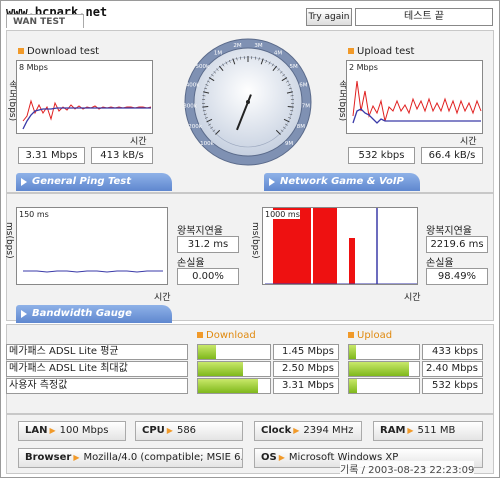 The image size is (500, 478). Describe the element at coordinates (393, 430) in the screenshot. I see `ram-label: RAM` at that location.